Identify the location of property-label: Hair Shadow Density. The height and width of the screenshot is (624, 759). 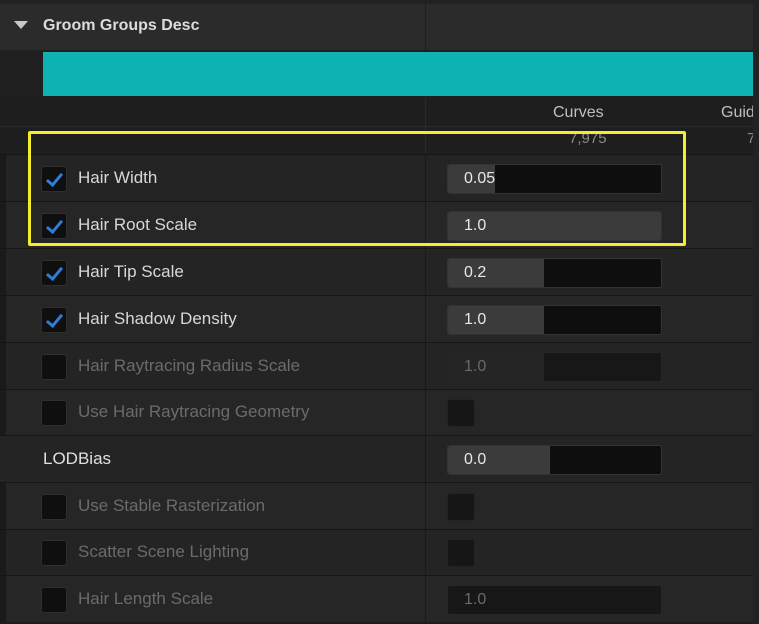
(157, 318).